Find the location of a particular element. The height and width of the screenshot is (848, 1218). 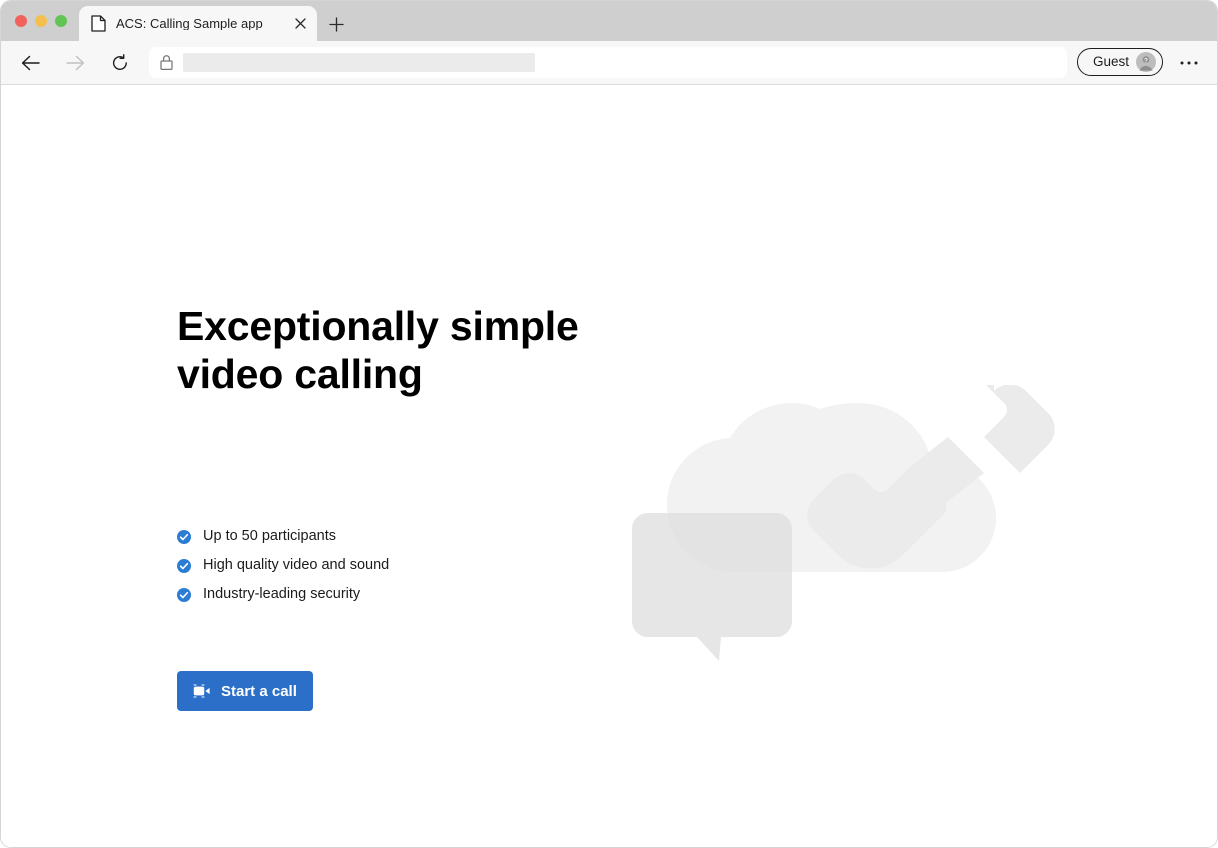

address-bar-value is located at coordinates (359, 62).